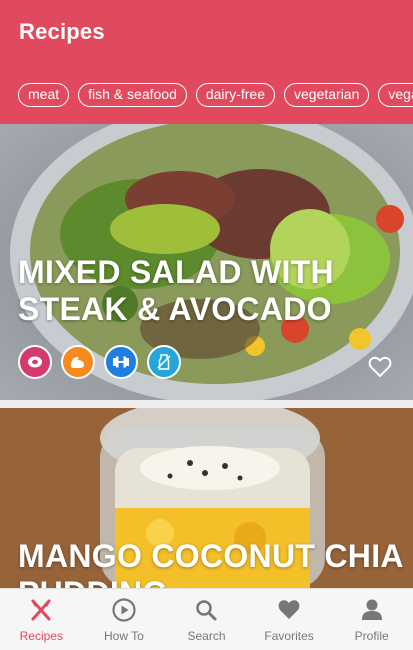  What do you see at coordinates (210, 563) in the screenshot?
I see `recipe-title: Mango coconut chia pudding` at bounding box center [210, 563].